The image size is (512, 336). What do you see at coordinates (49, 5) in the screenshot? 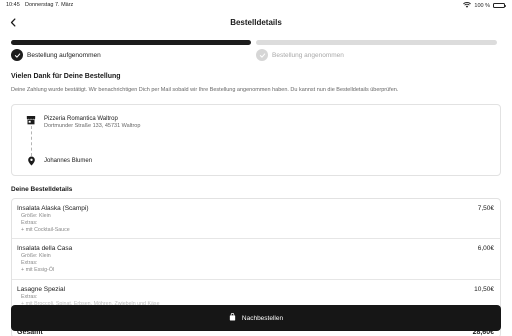
I see `status-date: Donnerstag 7. März` at bounding box center [49, 5].